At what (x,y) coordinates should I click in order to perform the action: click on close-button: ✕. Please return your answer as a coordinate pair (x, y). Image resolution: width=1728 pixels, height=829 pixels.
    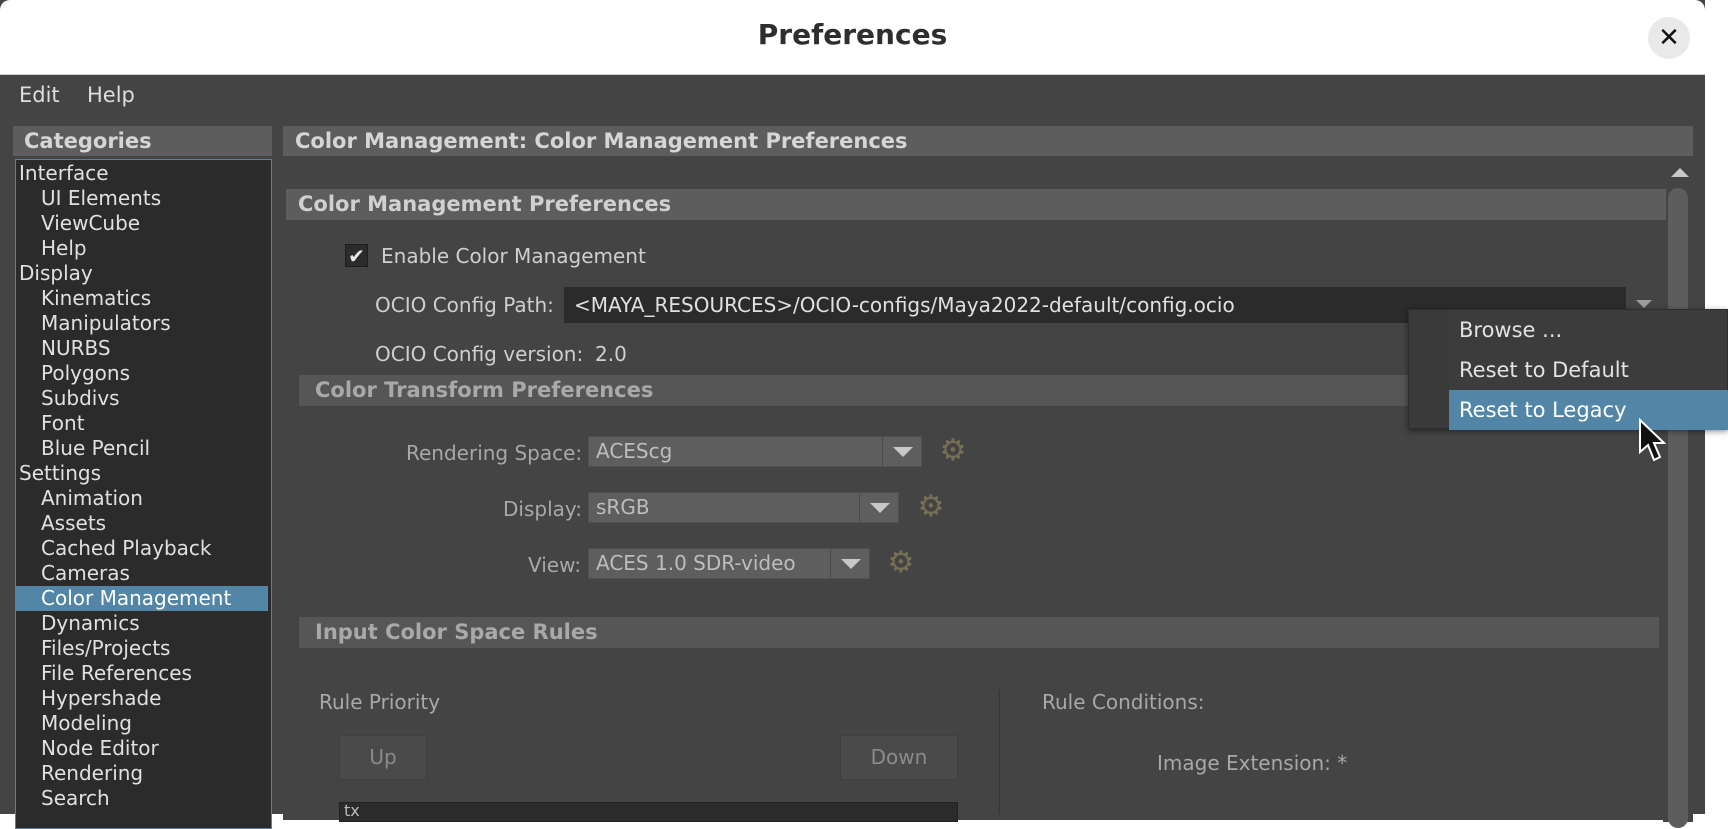
    Looking at the image, I should click on (1669, 38).